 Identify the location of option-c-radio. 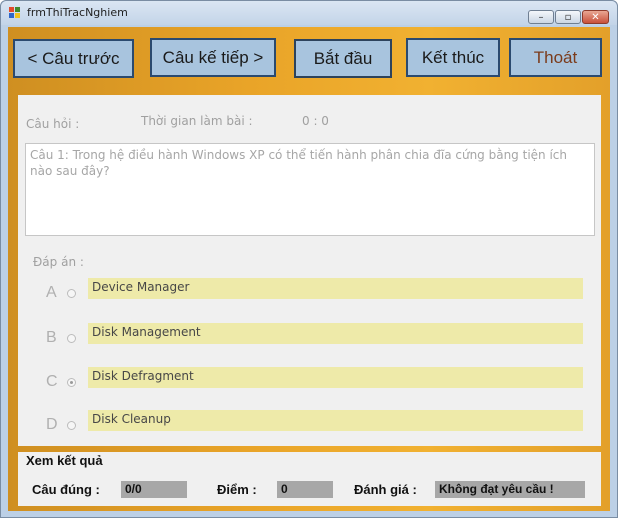
(71, 382).